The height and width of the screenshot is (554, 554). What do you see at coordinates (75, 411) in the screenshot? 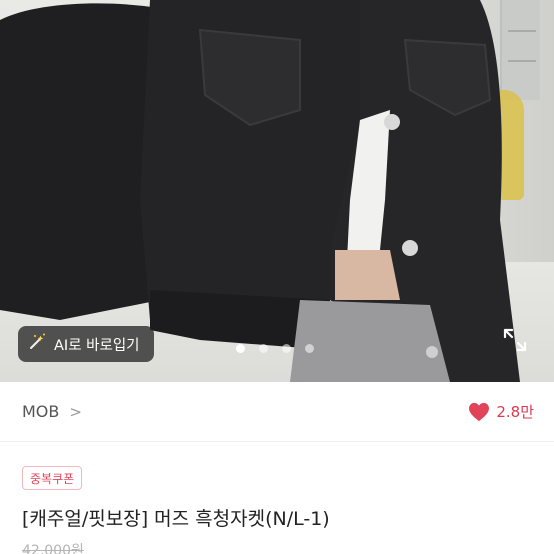
I see `chevron-right-icon: >` at bounding box center [75, 411].